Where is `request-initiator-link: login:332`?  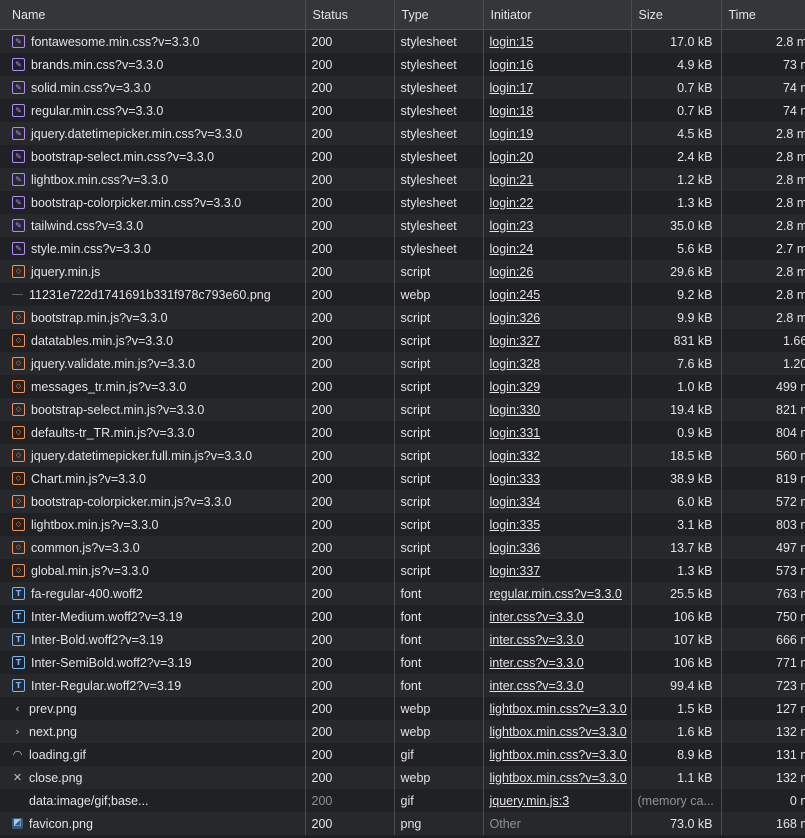
request-initiator-link: login:332 is located at coordinates (515, 456).